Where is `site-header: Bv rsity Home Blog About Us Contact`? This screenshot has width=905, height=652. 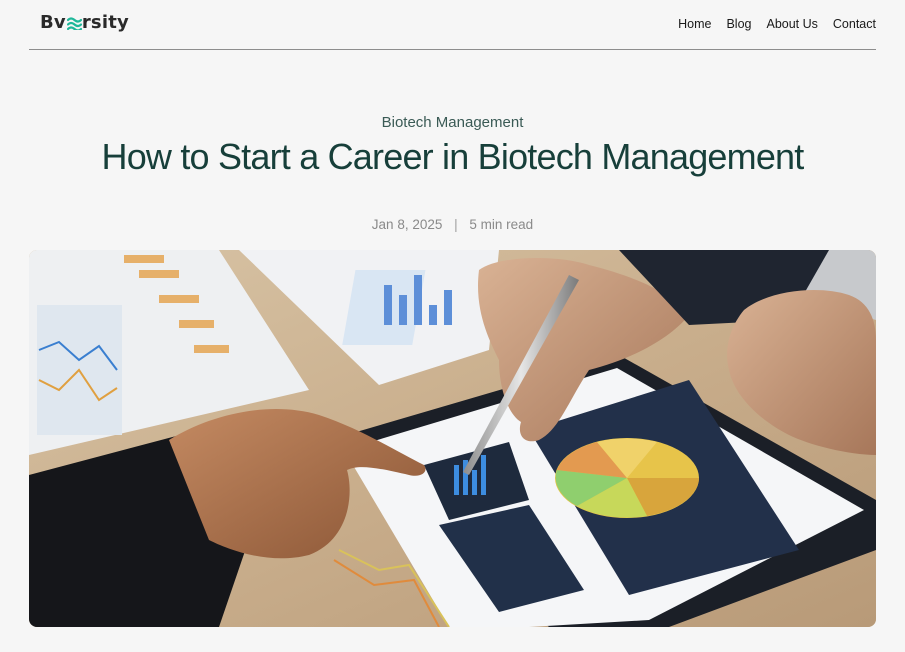
site-header: Bv rsity Home Blog About Us Contact is located at coordinates (452, 25).